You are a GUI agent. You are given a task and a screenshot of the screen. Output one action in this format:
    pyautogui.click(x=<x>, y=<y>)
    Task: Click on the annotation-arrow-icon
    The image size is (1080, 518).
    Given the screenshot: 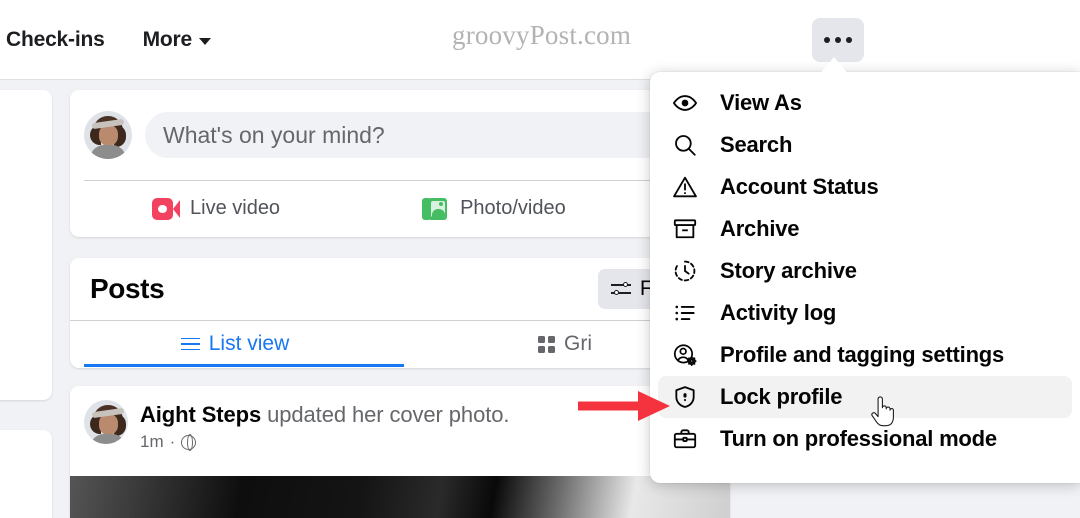 What is the action you would take?
    pyautogui.click(x=624, y=406)
    